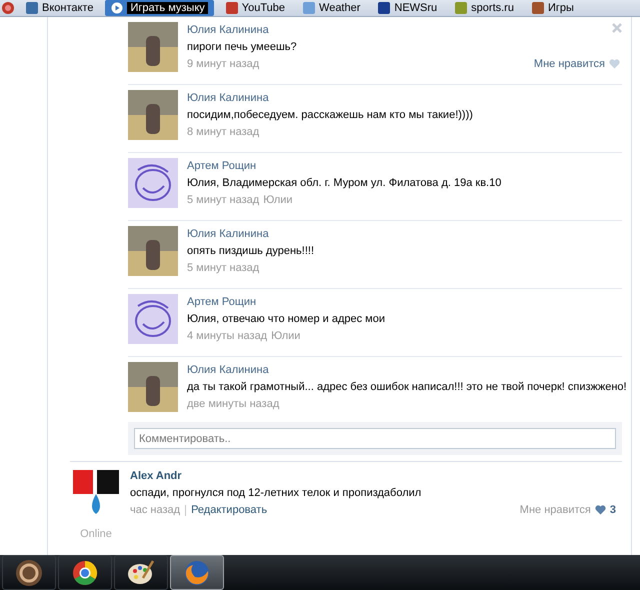  I want to click on comment-text: да ты такой грамотный... адрес без ошибок написал!!! это не твой почерк! спизжжено!, so click(407, 387).